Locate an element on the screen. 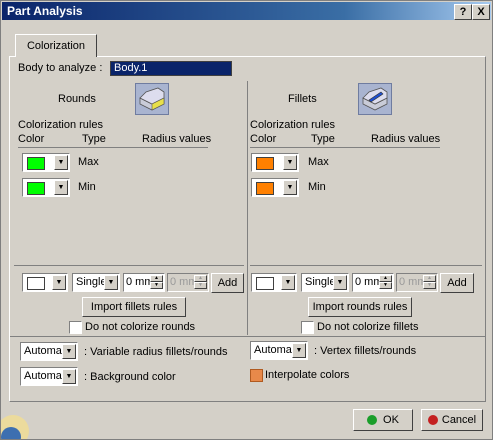 This screenshot has width=493, height=442. rounds-radius2-spinner: 0 mm ▲ ▼ is located at coordinates (188, 282).